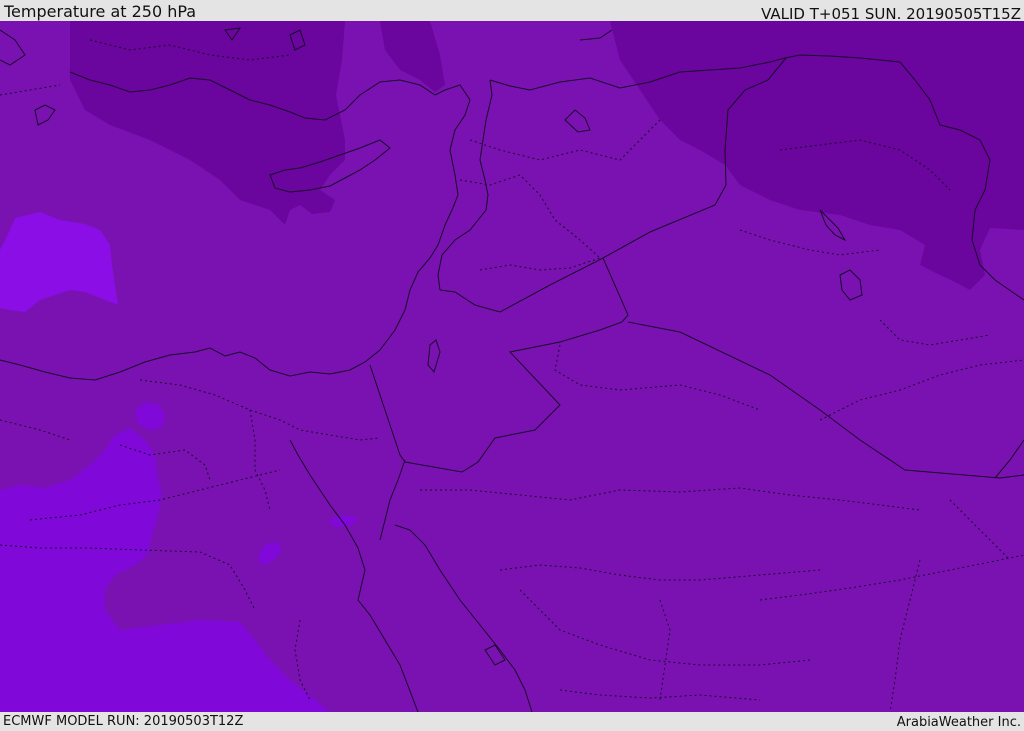 This screenshot has height=731, width=1024. What do you see at coordinates (958, 722) in the screenshot?
I see `credit: ArabiaWeather Inc.` at bounding box center [958, 722].